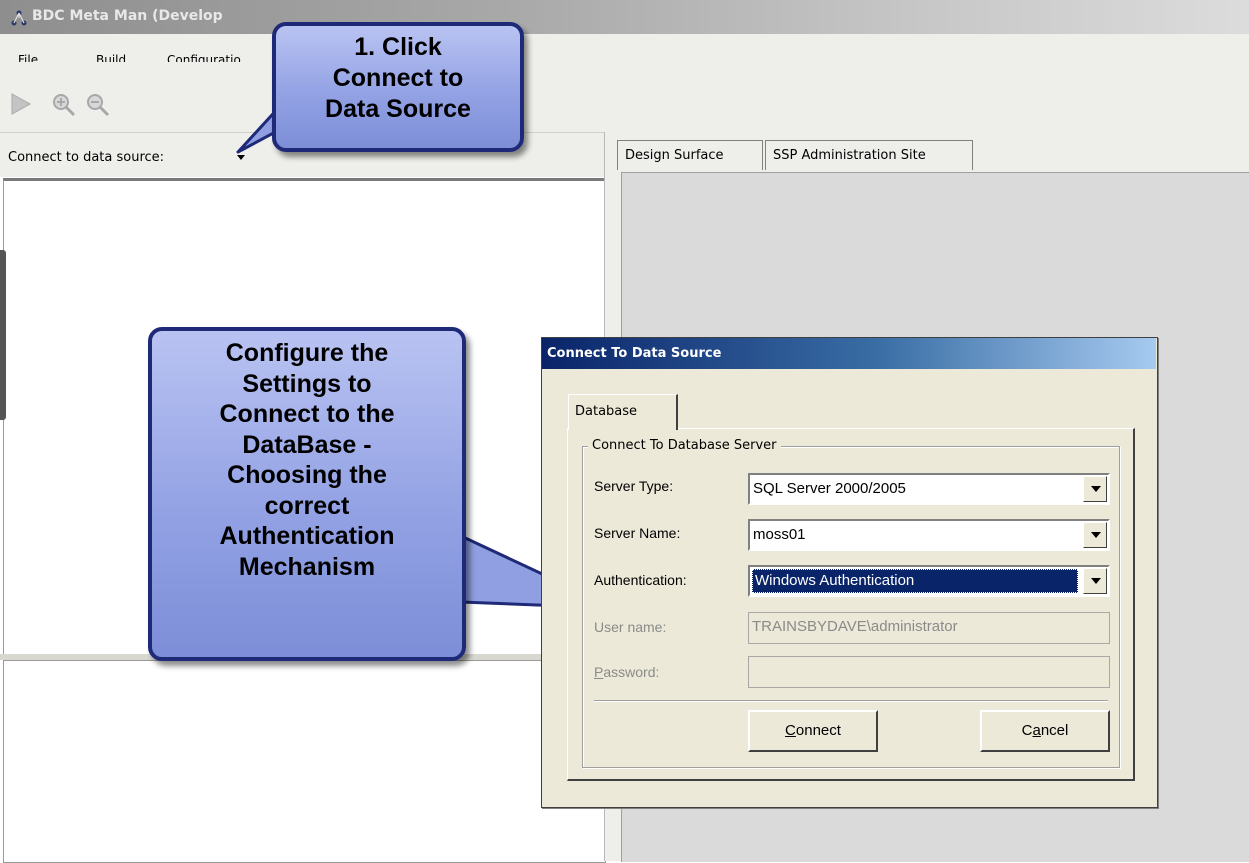 The height and width of the screenshot is (863, 1249). I want to click on server-name-dropdown-button, so click(1095, 535).